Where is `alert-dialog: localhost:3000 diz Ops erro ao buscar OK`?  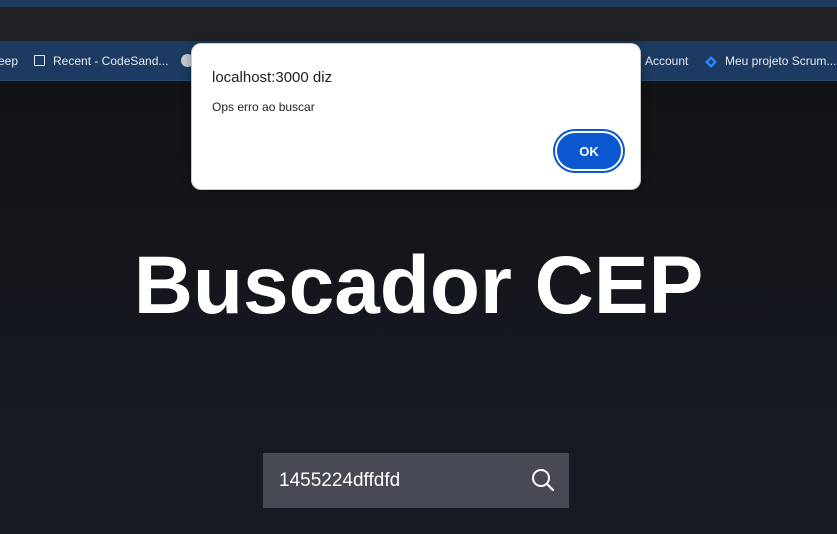 alert-dialog: localhost:3000 diz Ops erro ao buscar OK is located at coordinates (416, 116).